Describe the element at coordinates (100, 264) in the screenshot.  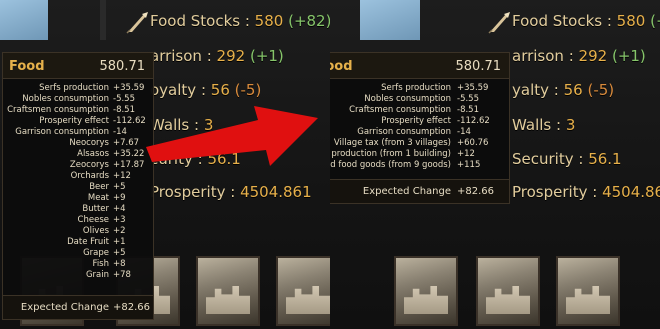
I see `tooltip-row-label: Fish` at that location.